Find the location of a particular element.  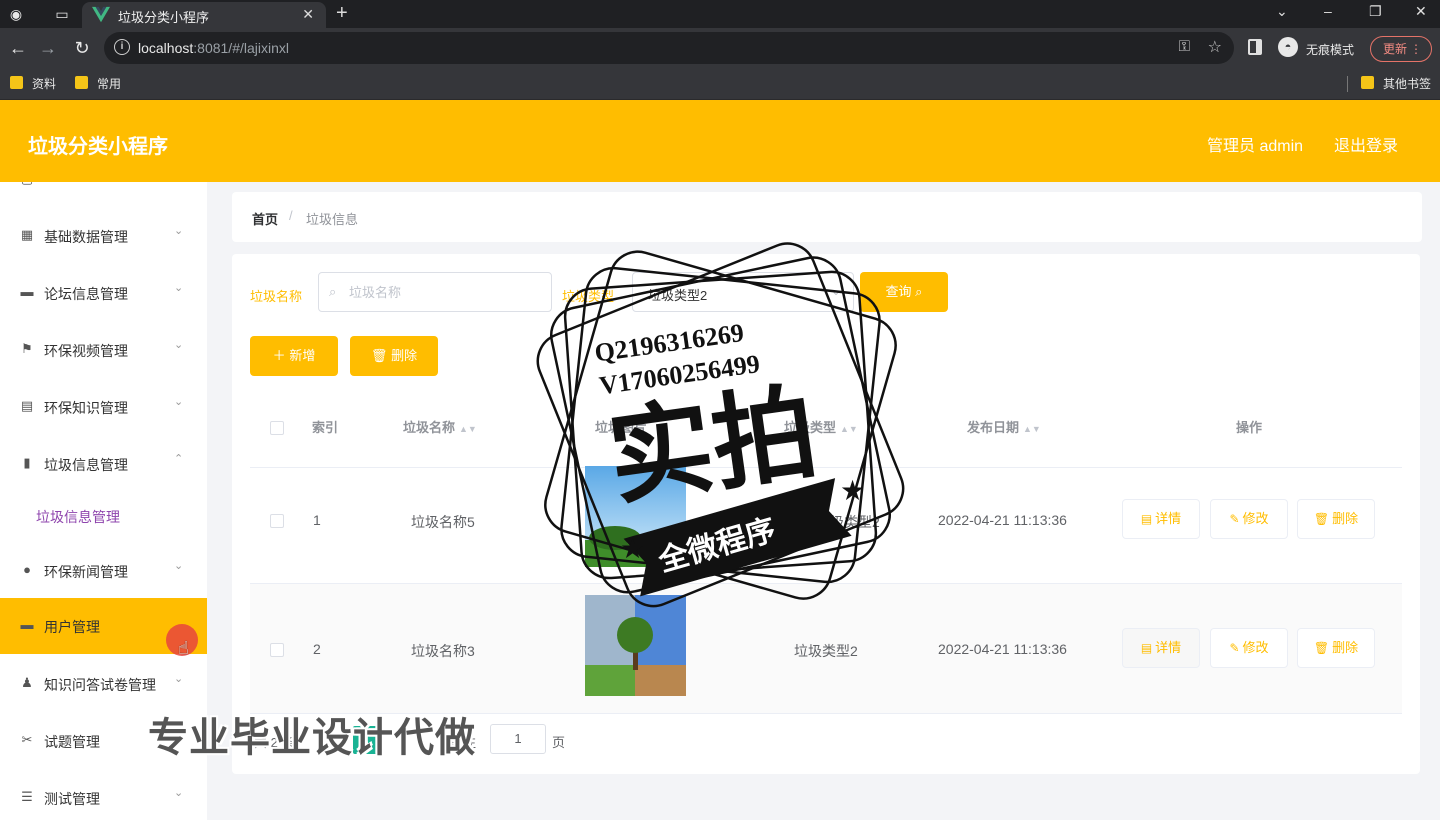

col-date: 发布日期 ▲▼ is located at coordinates (1004, 426).